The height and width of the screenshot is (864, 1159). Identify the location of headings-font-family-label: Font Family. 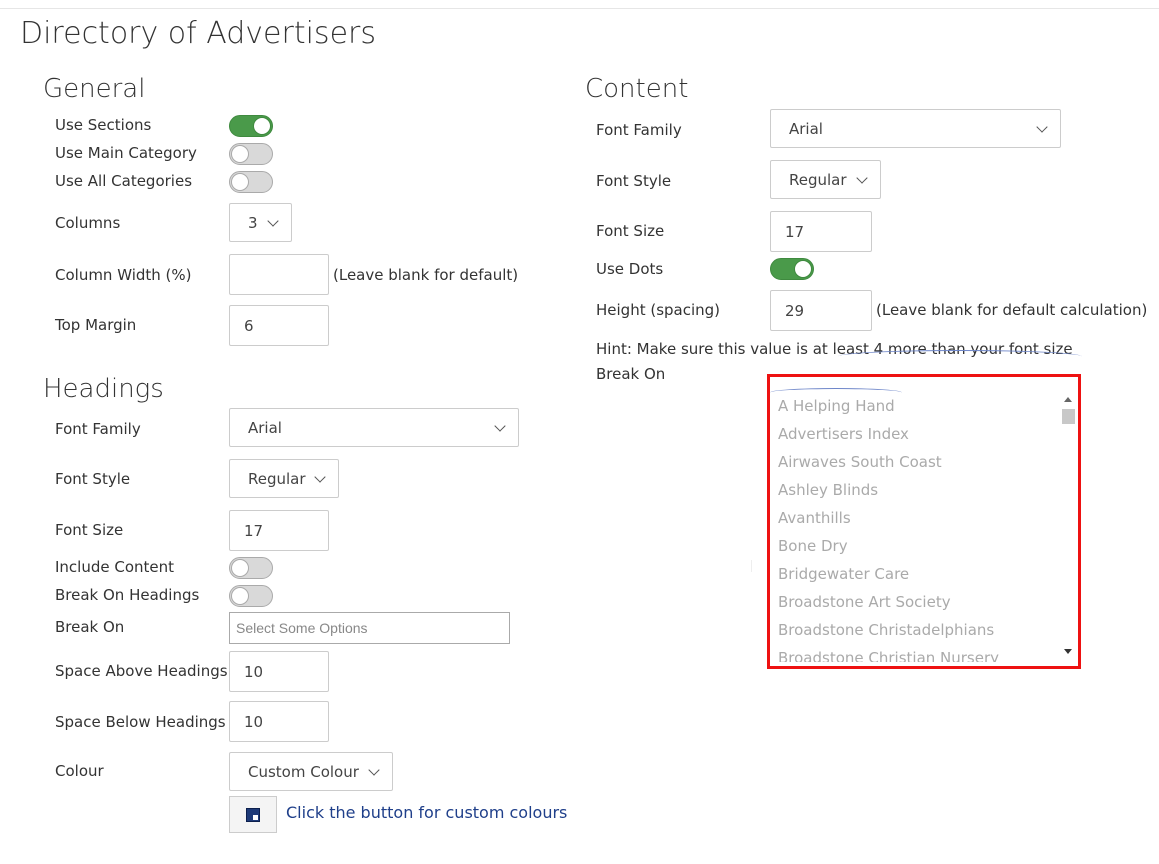
(98, 429).